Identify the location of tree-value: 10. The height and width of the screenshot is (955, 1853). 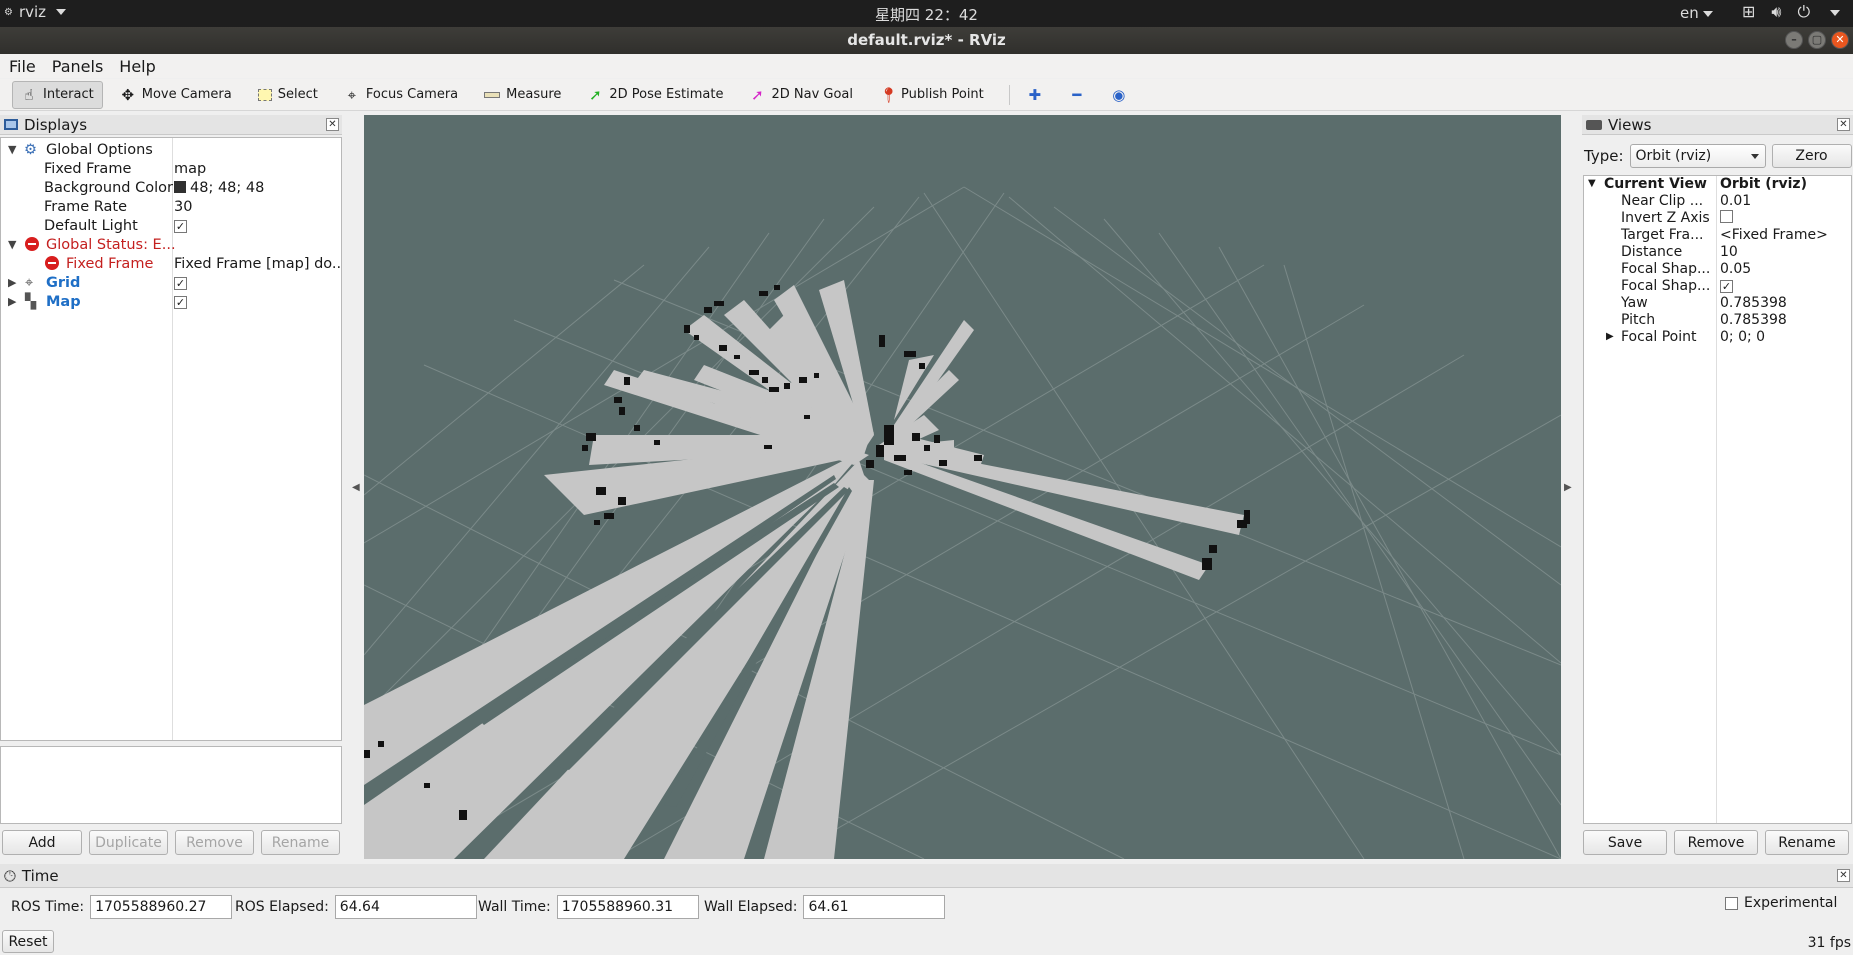
(1729, 252).